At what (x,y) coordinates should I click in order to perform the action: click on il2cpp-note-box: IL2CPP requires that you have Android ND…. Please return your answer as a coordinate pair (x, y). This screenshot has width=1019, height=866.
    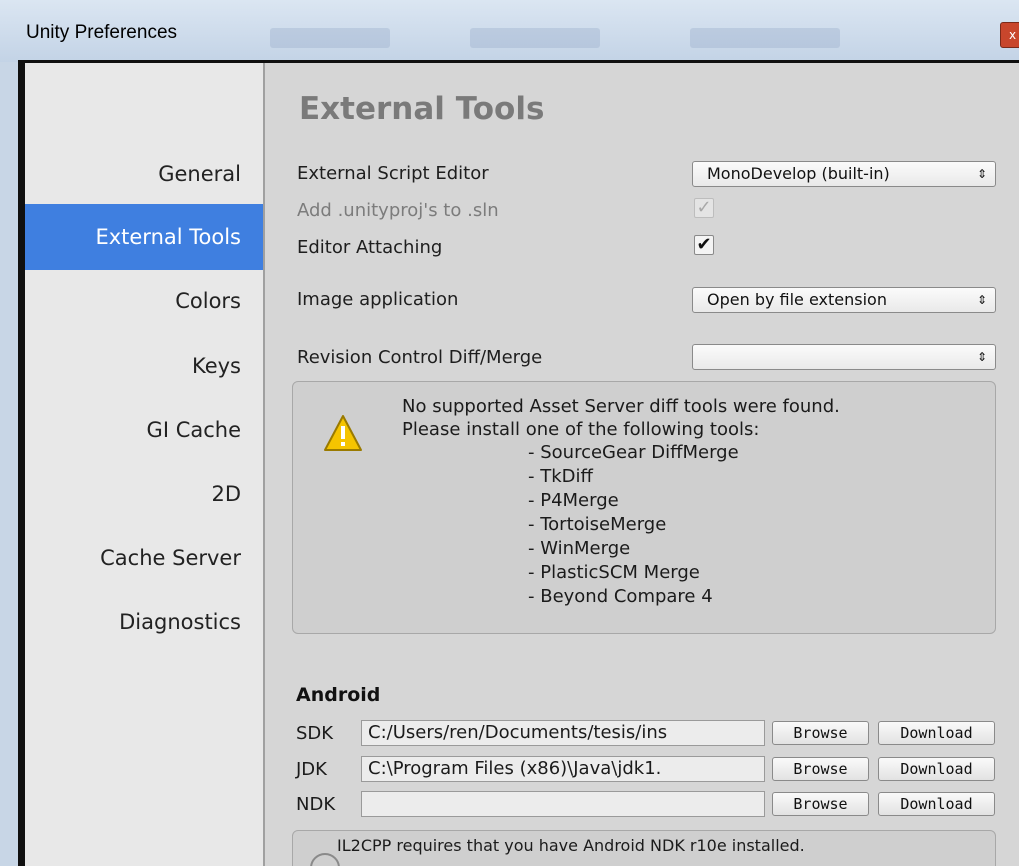
    Looking at the image, I should click on (644, 848).